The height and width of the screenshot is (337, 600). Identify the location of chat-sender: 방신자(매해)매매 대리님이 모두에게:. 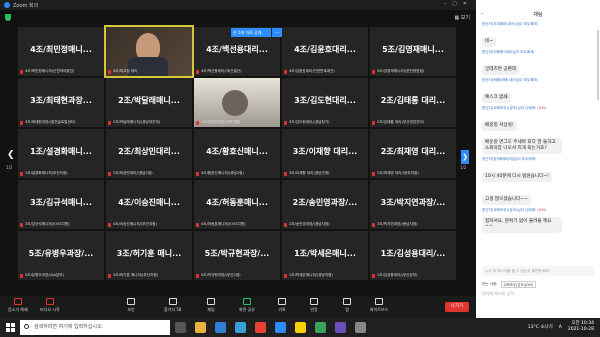
(538, 80).